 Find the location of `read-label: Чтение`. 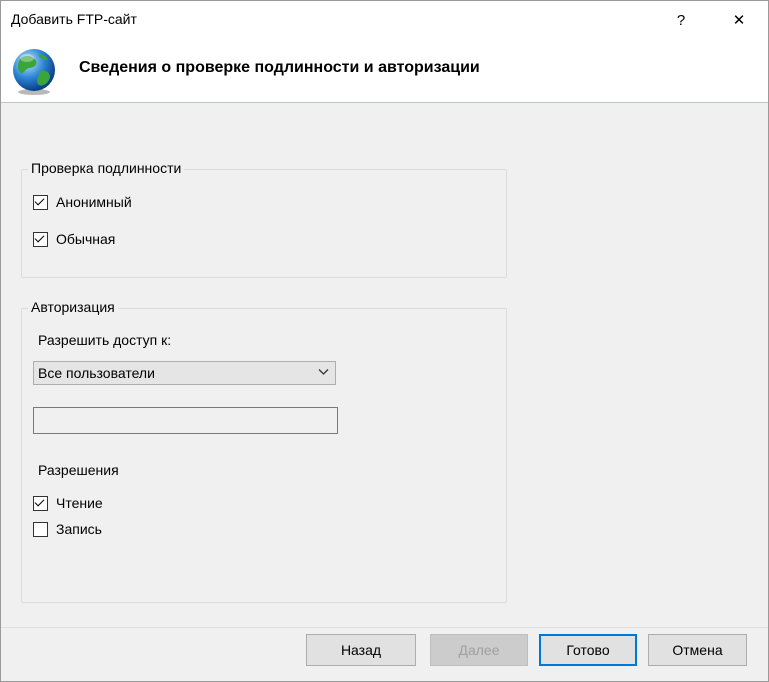

read-label: Чтение is located at coordinates (79, 503).